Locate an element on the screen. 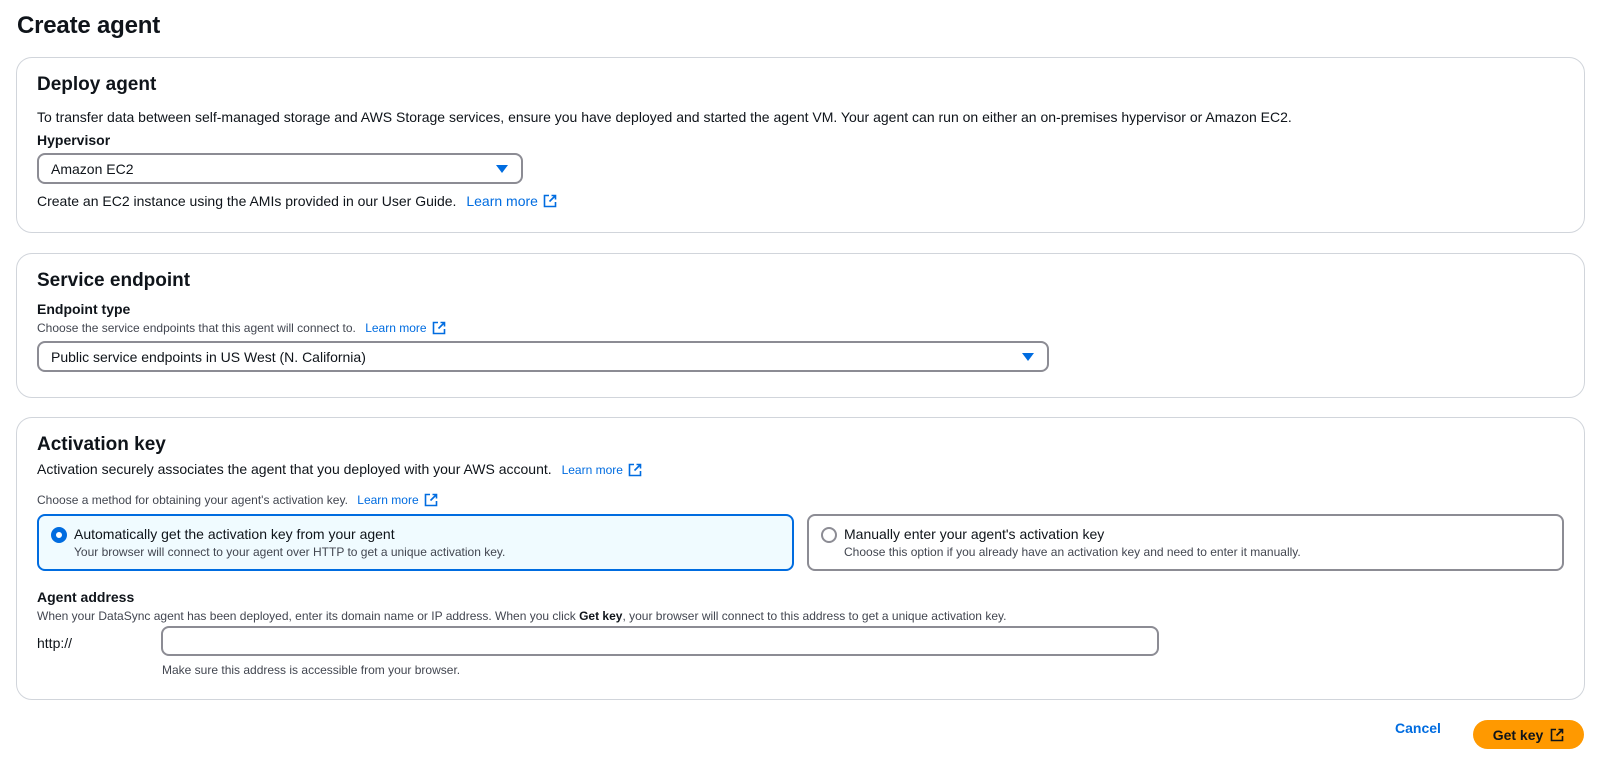  cancel-button: Cancel is located at coordinates (1418, 728).